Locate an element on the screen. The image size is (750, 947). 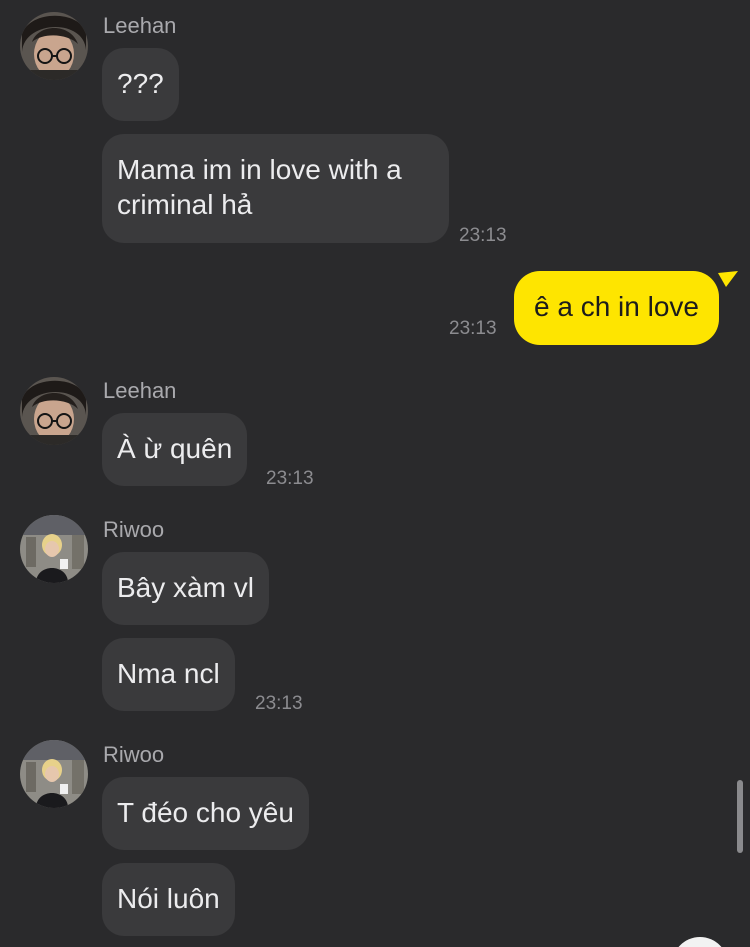
message-bubble: T đéo cho yêu is located at coordinates (205, 813).